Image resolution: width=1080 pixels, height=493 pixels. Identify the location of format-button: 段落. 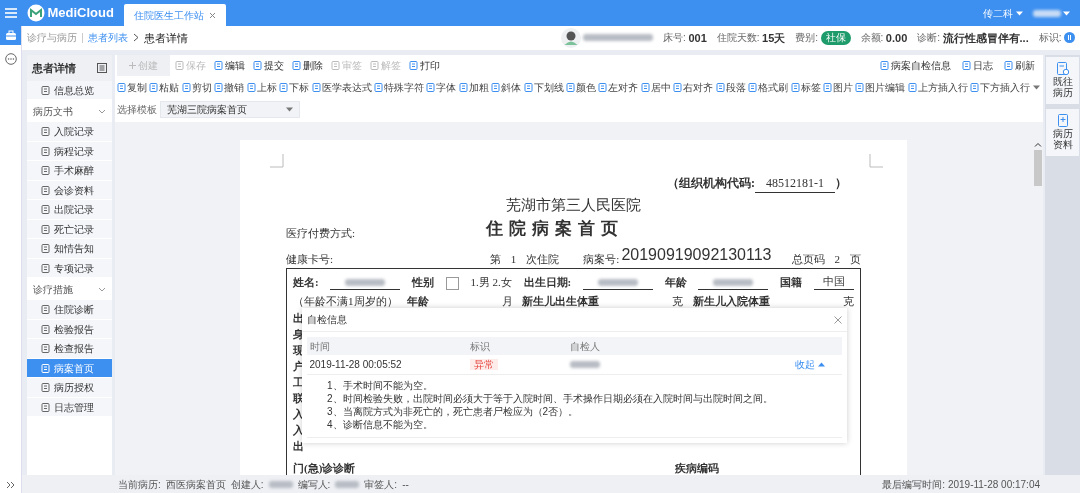
(730, 87).